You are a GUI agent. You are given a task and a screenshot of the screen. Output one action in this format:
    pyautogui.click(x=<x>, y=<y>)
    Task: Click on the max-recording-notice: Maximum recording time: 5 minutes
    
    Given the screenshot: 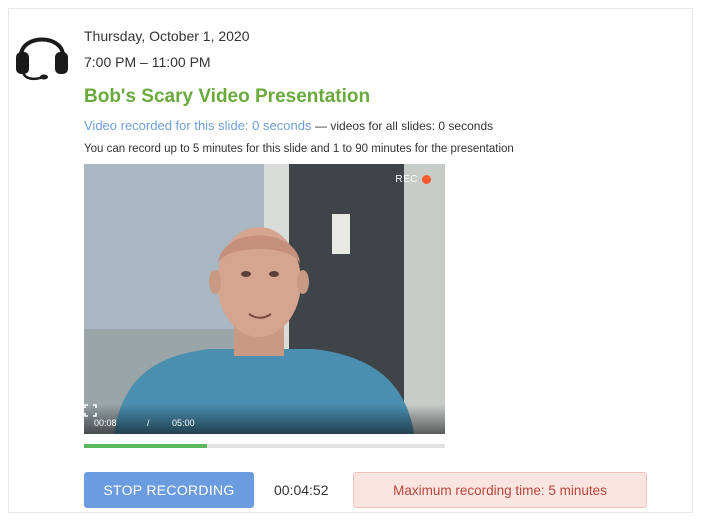 What is the action you would take?
    pyautogui.click(x=500, y=490)
    